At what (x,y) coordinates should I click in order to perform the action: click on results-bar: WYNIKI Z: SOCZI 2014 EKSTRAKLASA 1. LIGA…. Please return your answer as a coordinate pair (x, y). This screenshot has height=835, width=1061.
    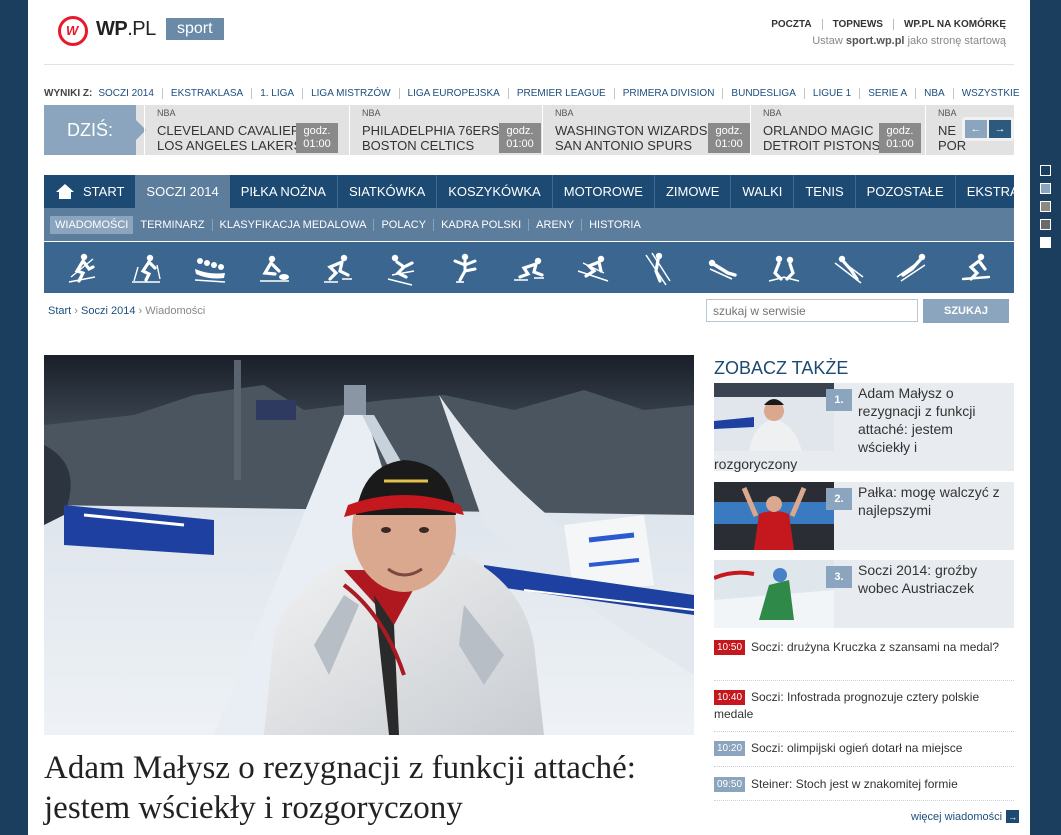
    Looking at the image, I should click on (536, 93).